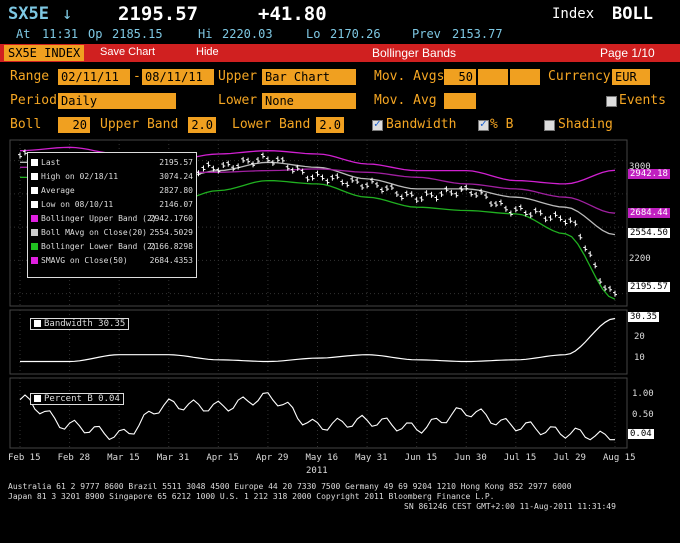 The height and width of the screenshot is (543, 680). Describe the element at coordinates (640, 259) in the screenshot. I see `price-tick-4: 2200` at that location.